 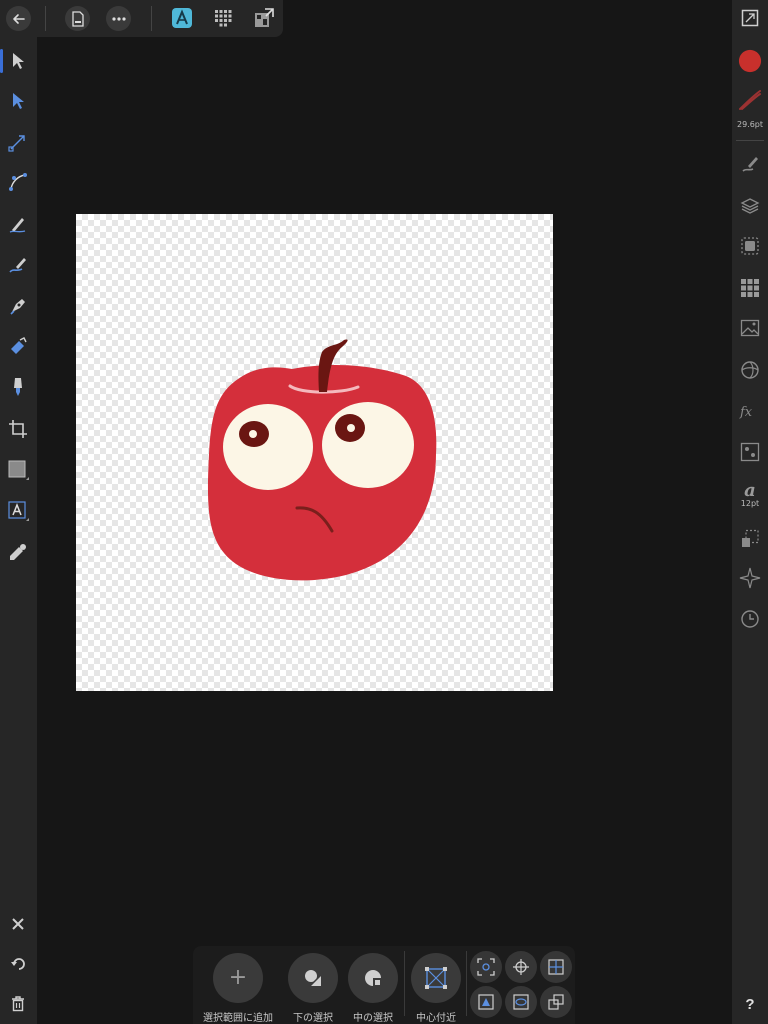 I want to click on swatches-studio-button, so click(x=750, y=288).